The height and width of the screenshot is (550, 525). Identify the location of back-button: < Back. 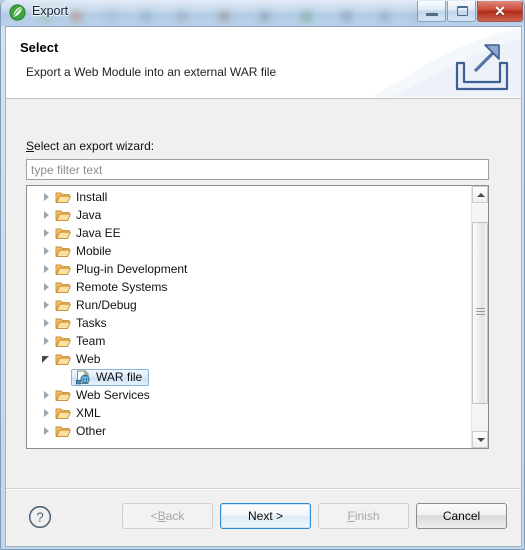
(167, 516).